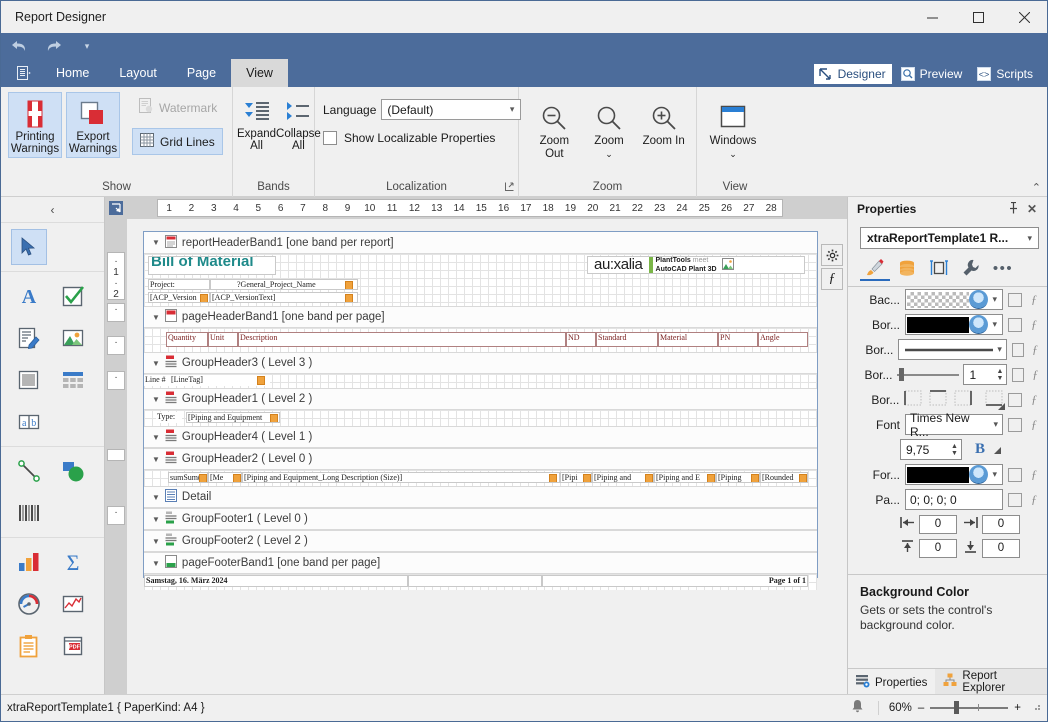  Describe the element at coordinates (29, 604) in the screenshot. I see `gauge-tool` at that location.